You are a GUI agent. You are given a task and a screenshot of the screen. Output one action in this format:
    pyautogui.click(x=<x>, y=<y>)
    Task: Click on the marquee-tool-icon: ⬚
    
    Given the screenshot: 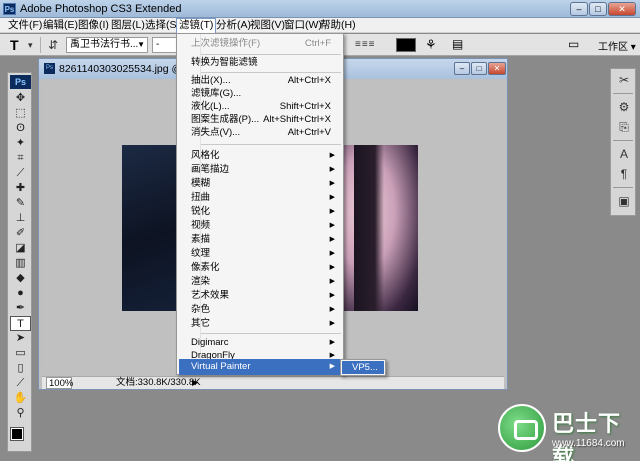 What is the action you would take?
    pyautogui.click(x=20, y=113)
    